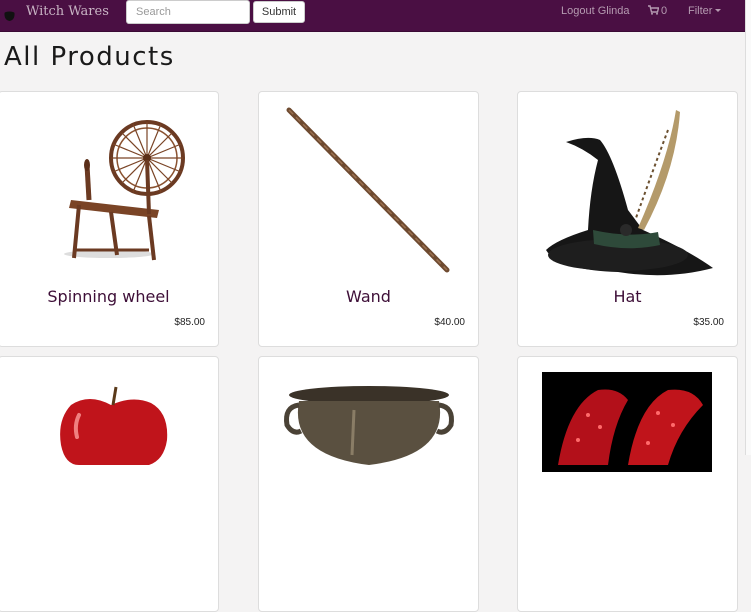 The height and width of the screenshot is (612, 751). I want to click on red-apple-image, so click(114, 425).